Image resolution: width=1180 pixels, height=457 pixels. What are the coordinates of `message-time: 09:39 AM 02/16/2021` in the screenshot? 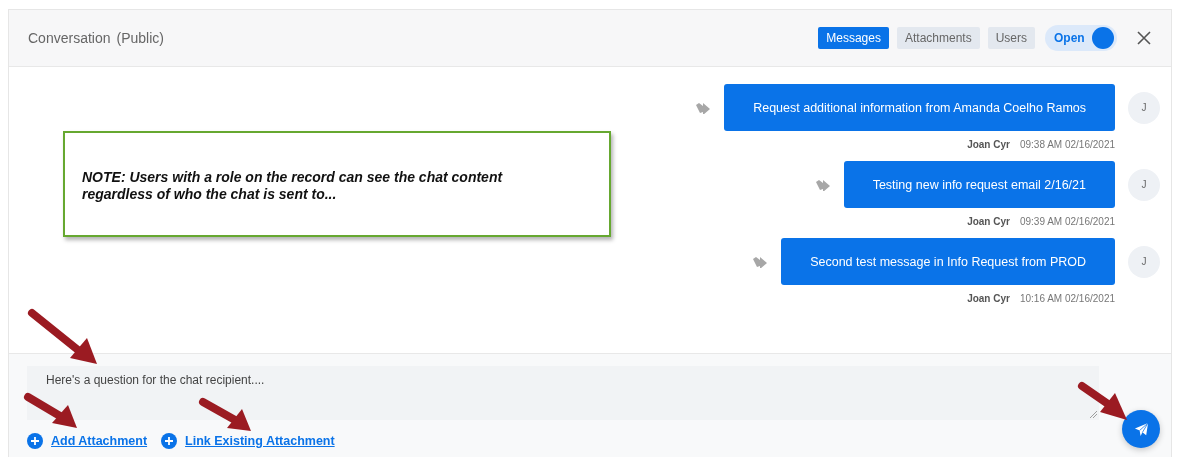 It's located at (1067, 221).